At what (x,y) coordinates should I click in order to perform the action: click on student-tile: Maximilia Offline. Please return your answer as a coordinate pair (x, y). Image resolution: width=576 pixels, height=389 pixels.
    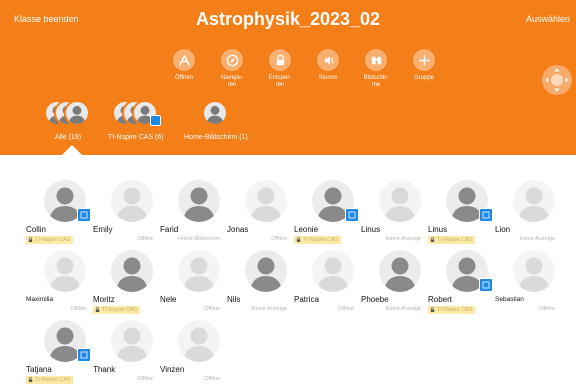
    Looking at the image, I should click on (59, 284).